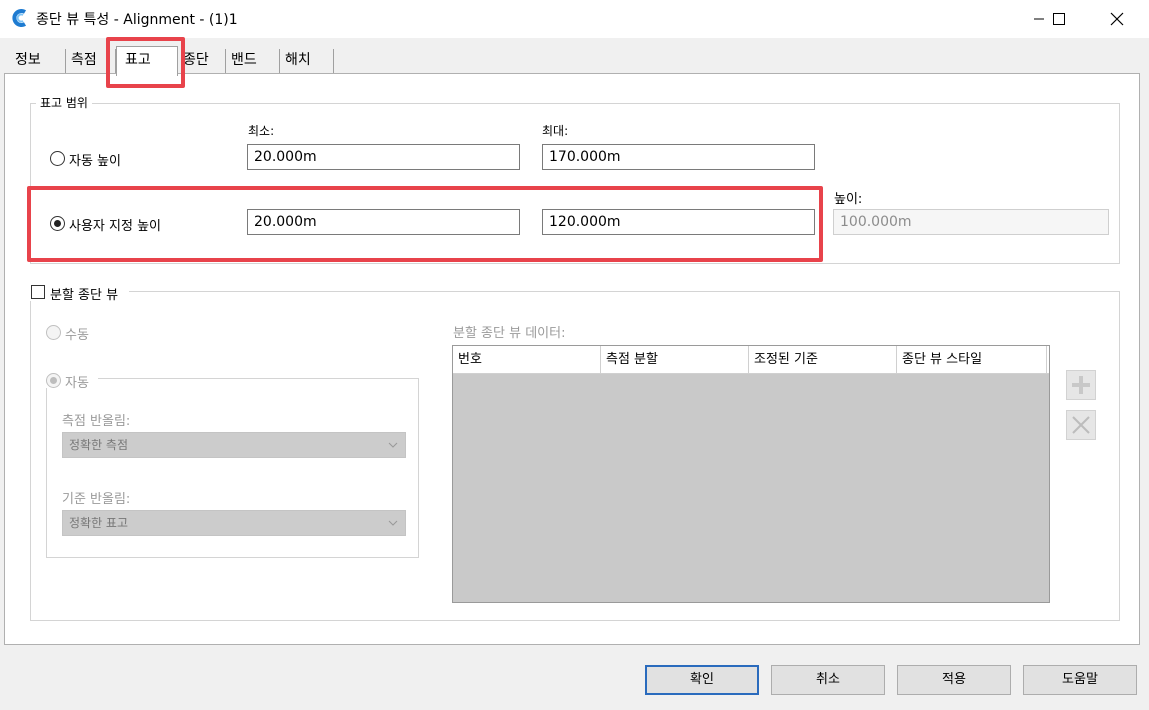  Describe the element at coordinates (555, 131) in the screenshot. I see `max-label: 최대:` at that location.